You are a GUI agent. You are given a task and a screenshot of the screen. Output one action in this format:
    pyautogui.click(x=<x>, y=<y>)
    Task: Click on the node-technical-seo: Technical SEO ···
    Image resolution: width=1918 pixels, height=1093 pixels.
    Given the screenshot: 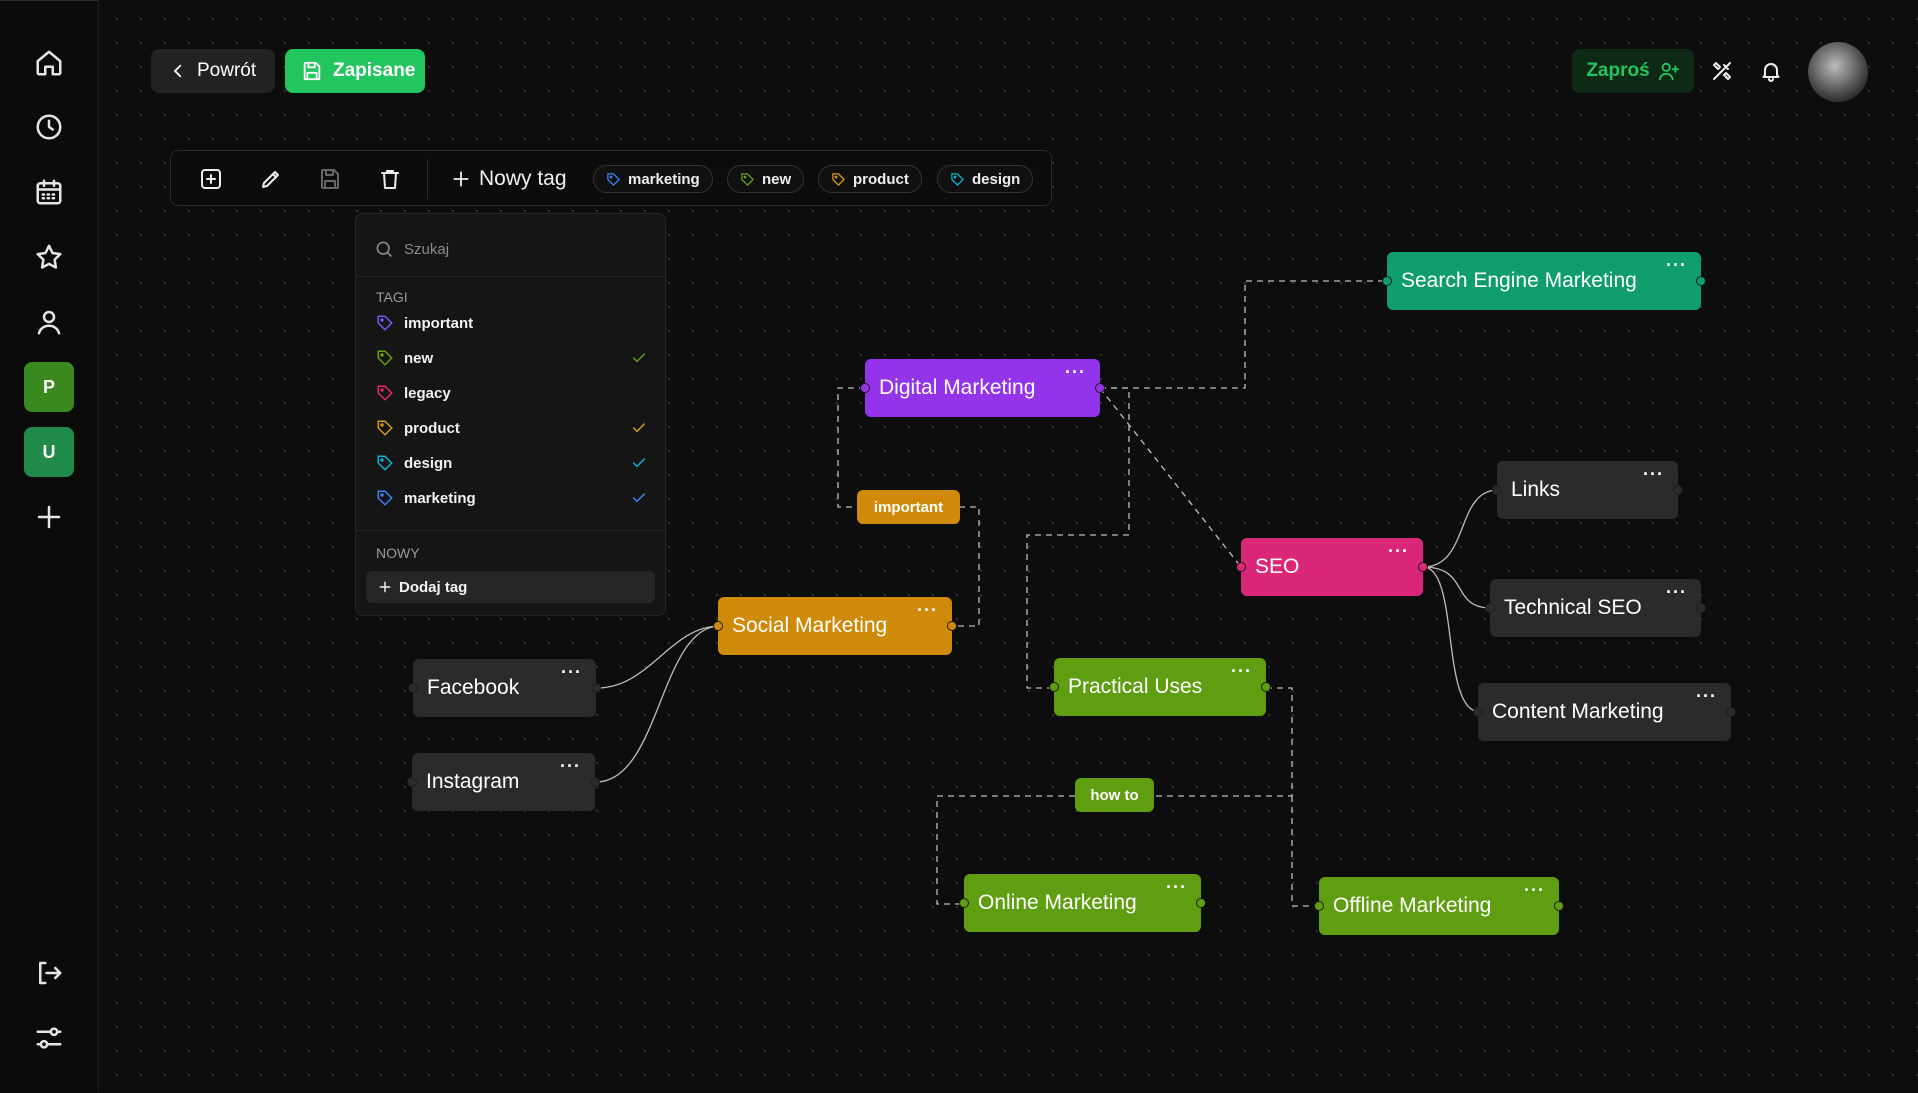 What is the action you would take?
    pyautogui.click(x=1595, y=608)
    